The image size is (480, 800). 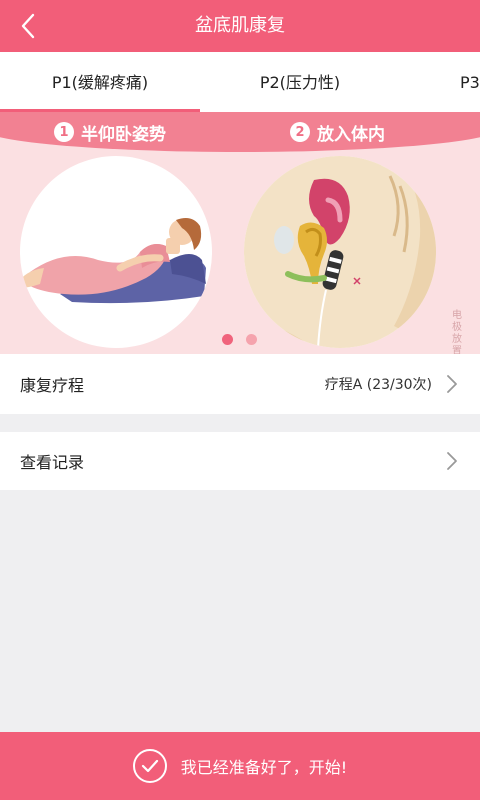 I want to click on start-button: 我已经准备好了，开始!, so click(x=240, y=766).